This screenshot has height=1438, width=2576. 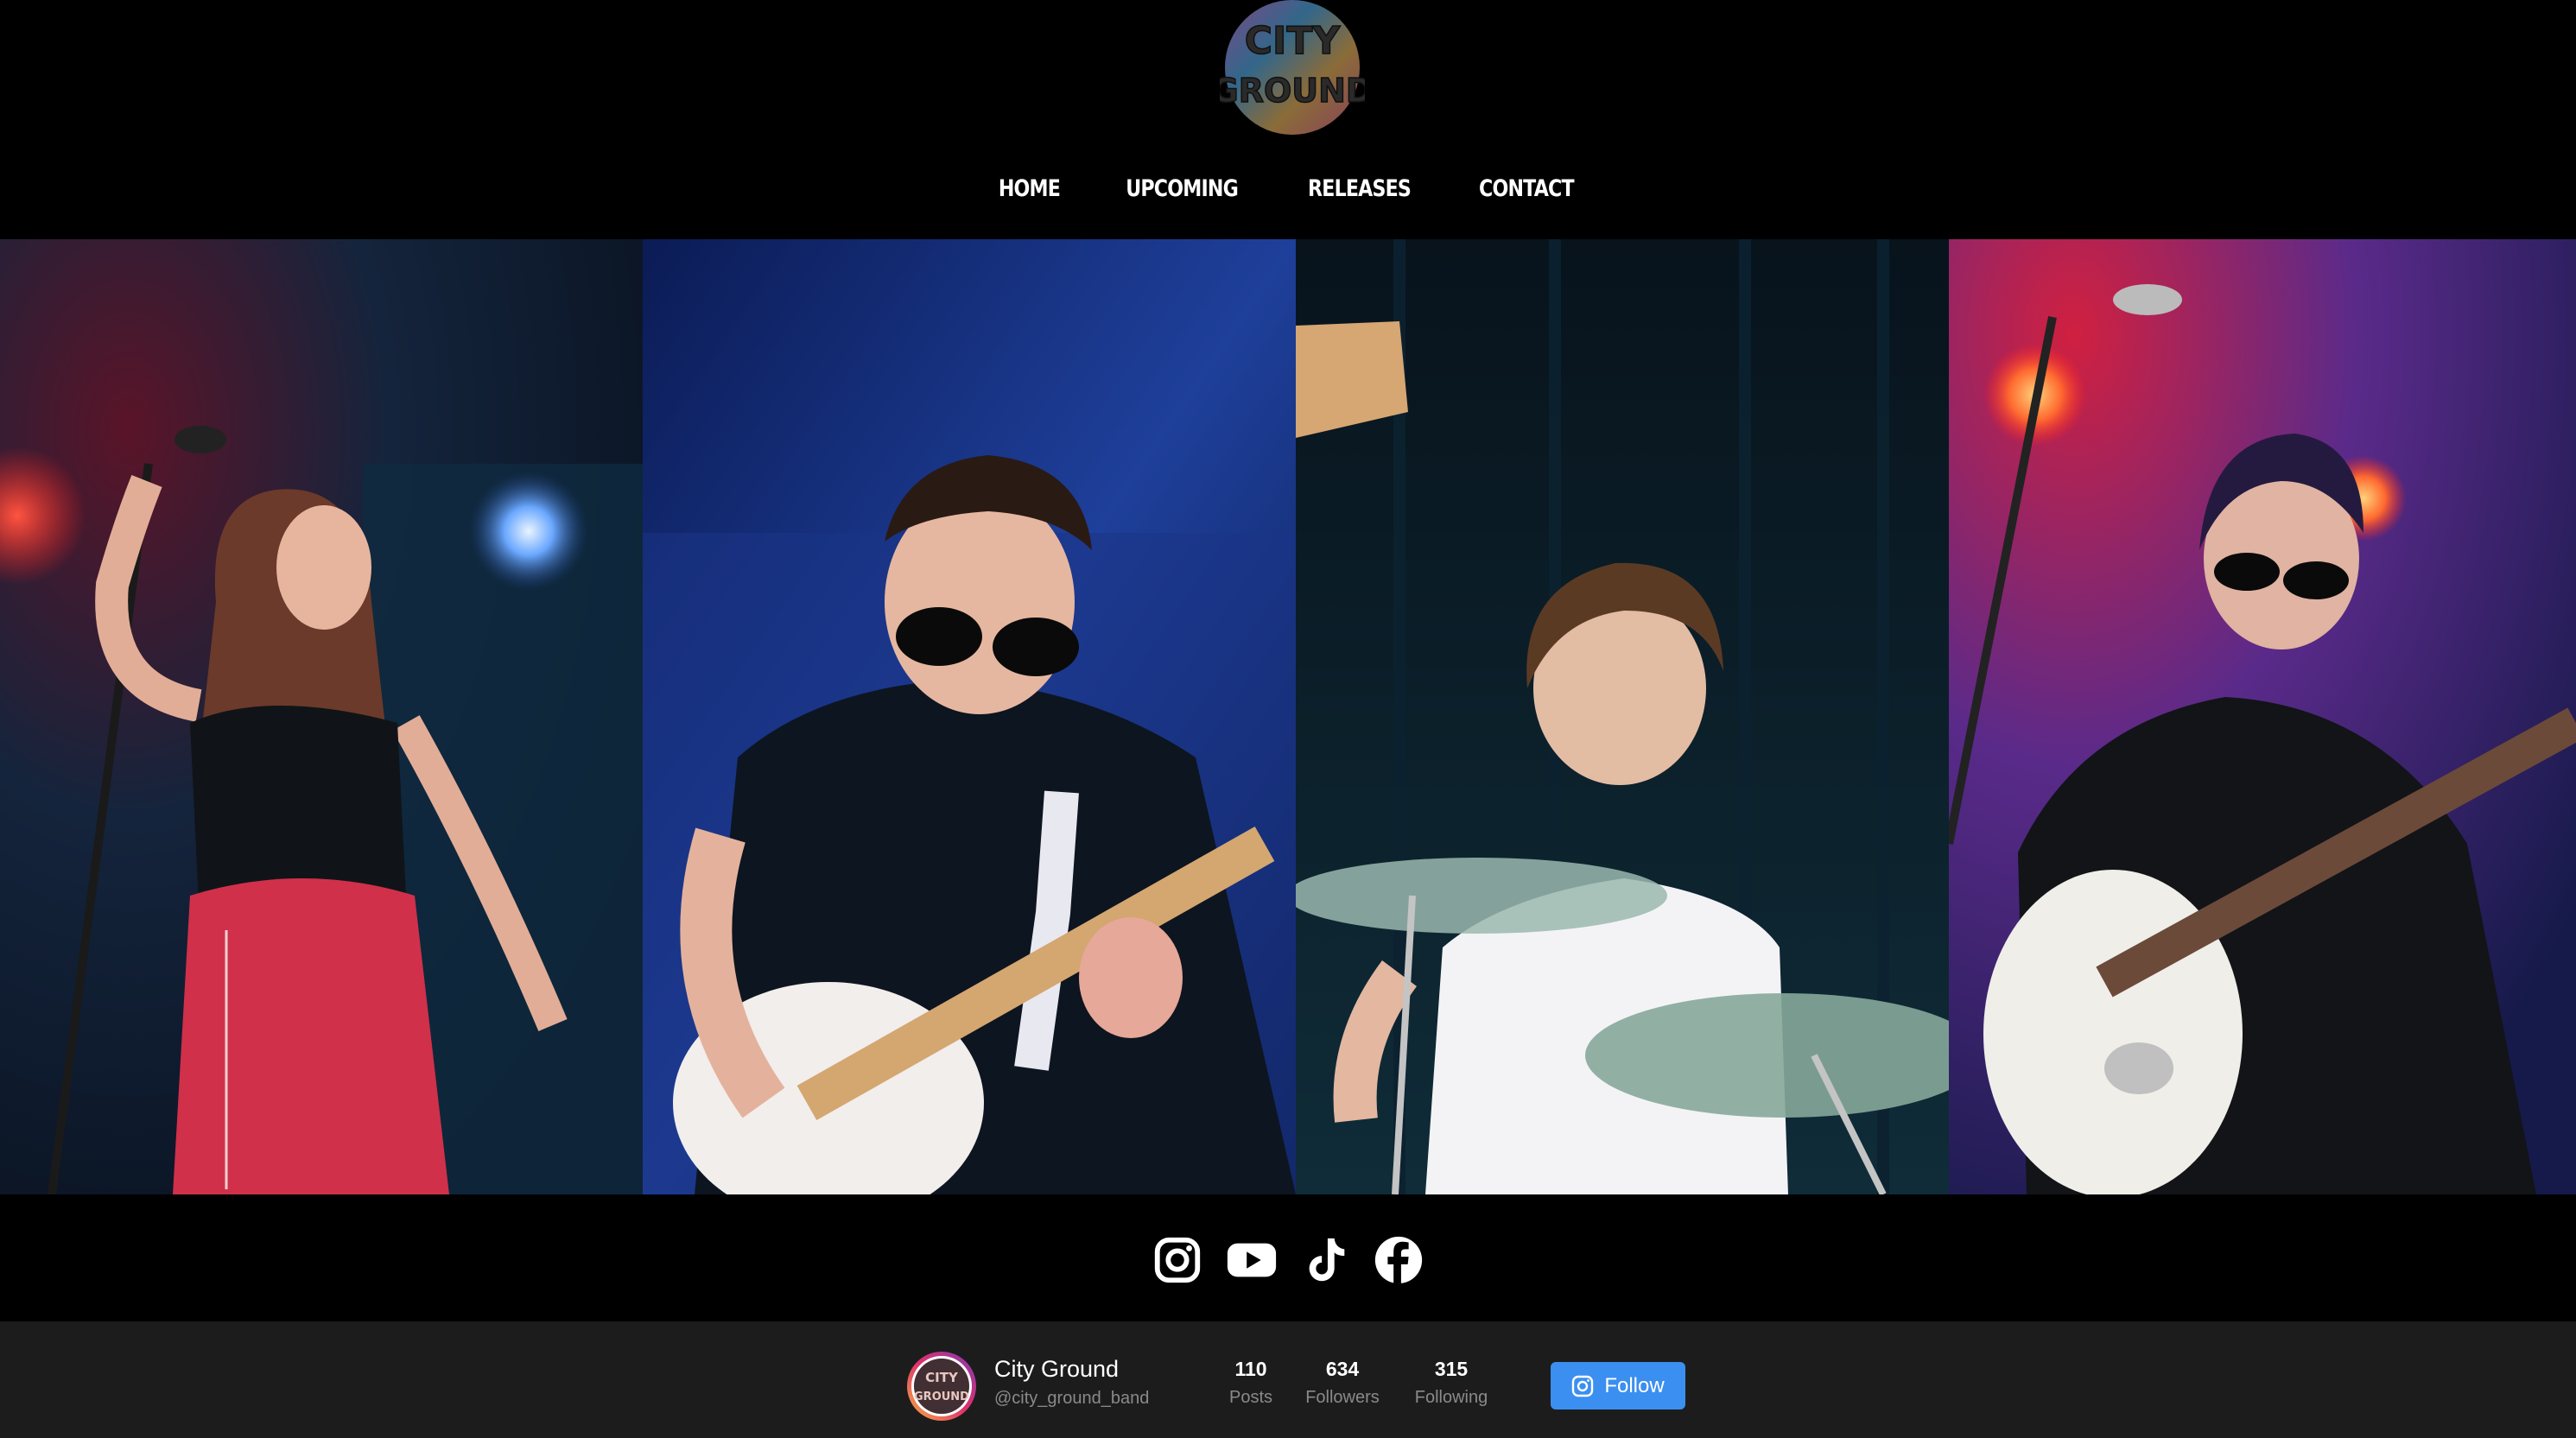 I want to click on stat-followers-label: Followers, so click(x=1342, y=1397).